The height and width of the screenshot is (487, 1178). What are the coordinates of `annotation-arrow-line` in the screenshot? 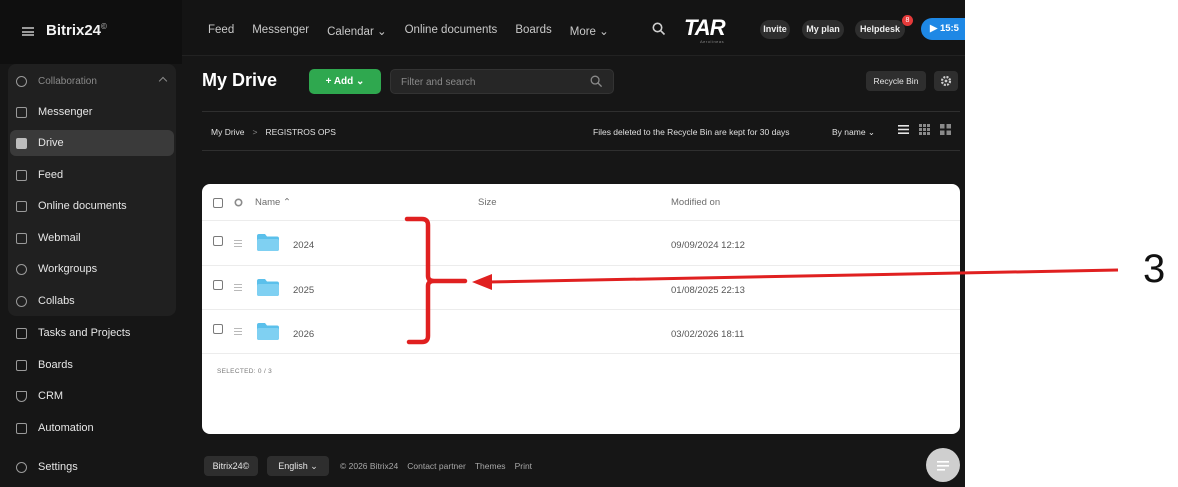 It's located at (803, 276).